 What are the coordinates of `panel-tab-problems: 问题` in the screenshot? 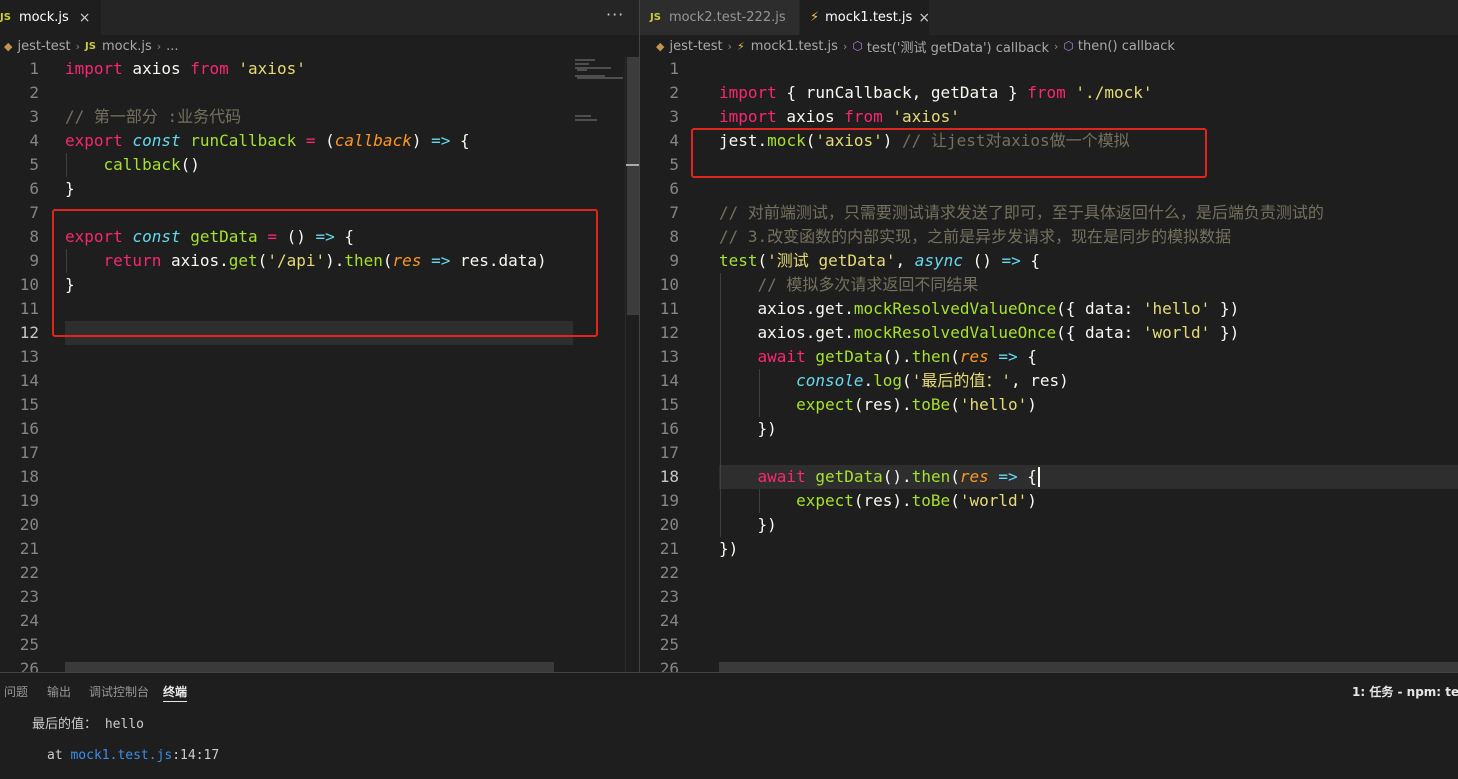 It's located at (16, 691).